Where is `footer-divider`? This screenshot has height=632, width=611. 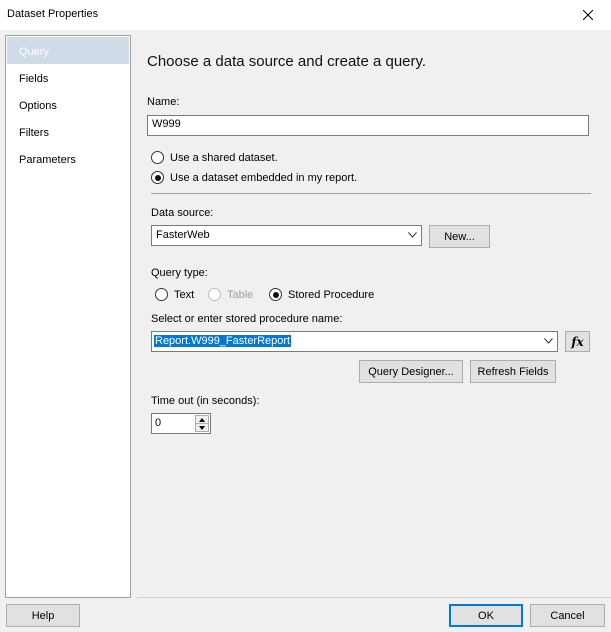 footer-divider is located at coordinates (374, 597).